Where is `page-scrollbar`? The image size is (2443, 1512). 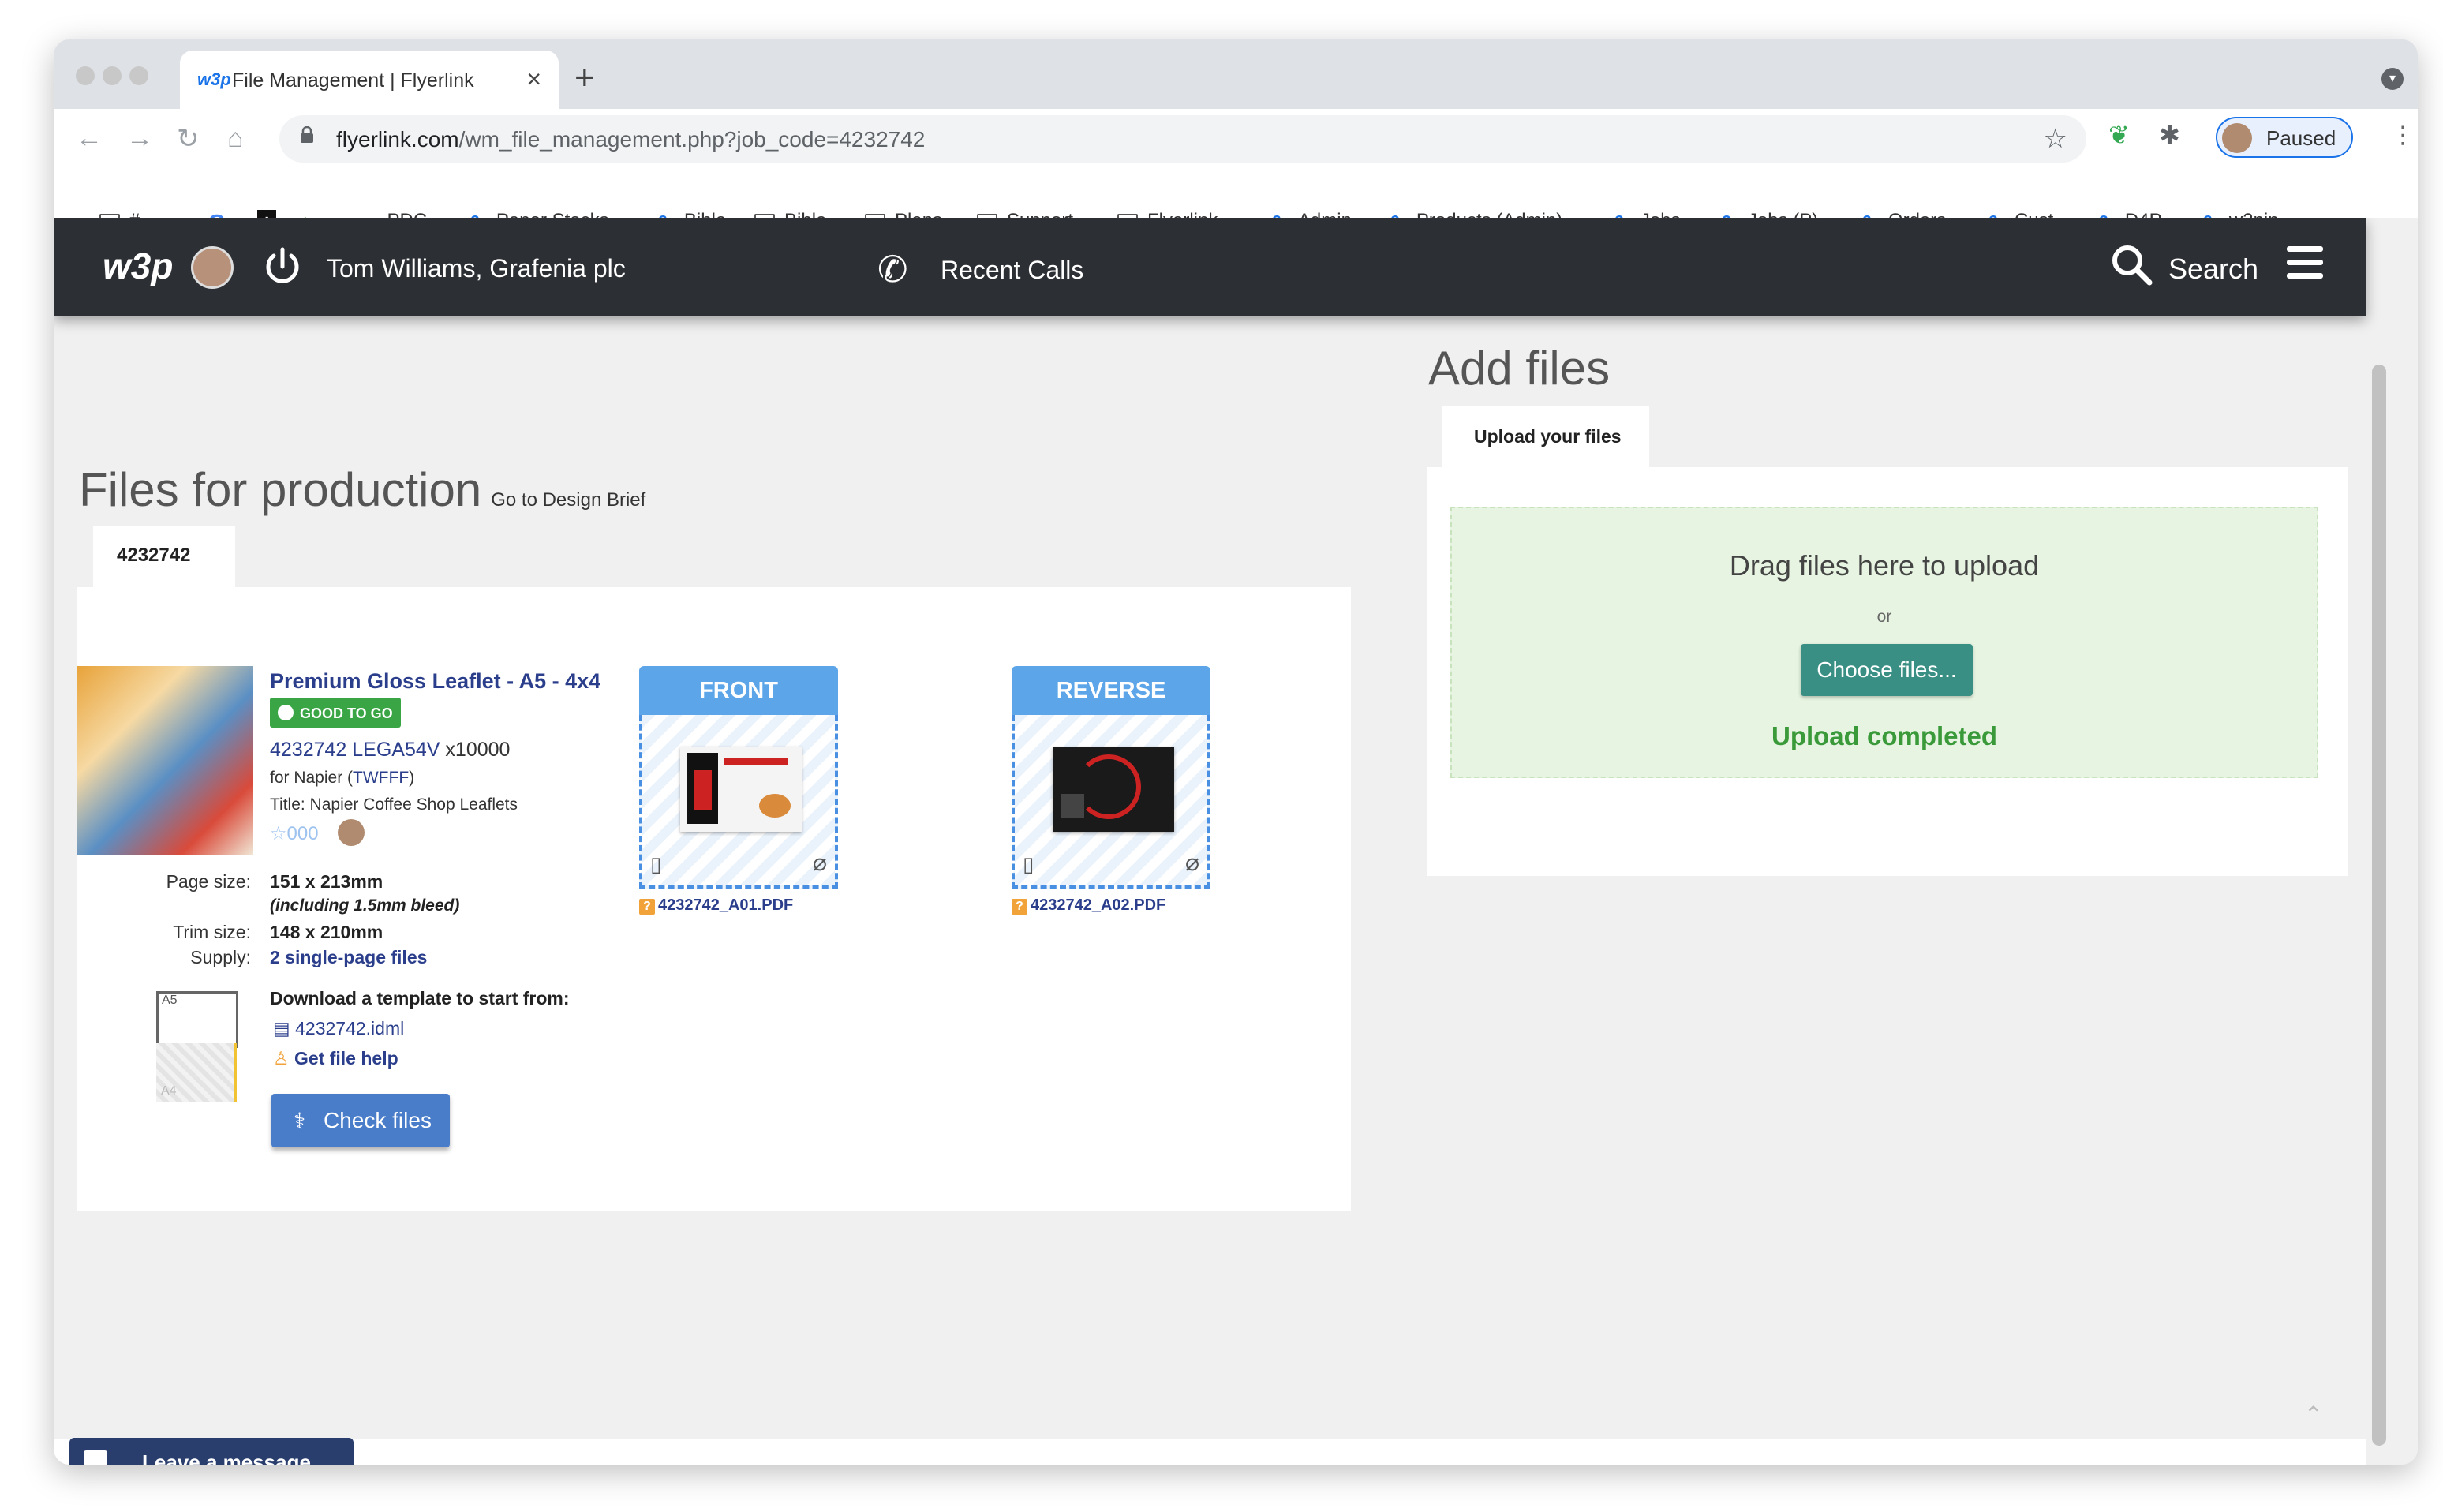
page-scrollbar is located at coordinates (2379, 906).